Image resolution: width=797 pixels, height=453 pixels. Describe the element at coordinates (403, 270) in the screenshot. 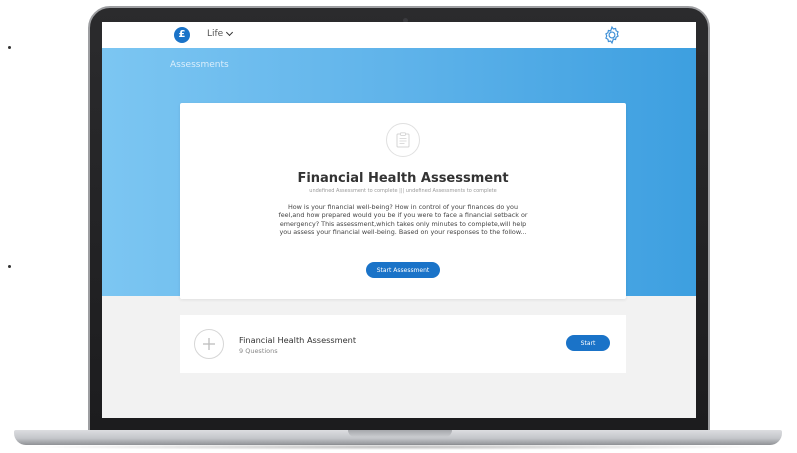

I see `start-assessment-button: Start Assessment` at that location.